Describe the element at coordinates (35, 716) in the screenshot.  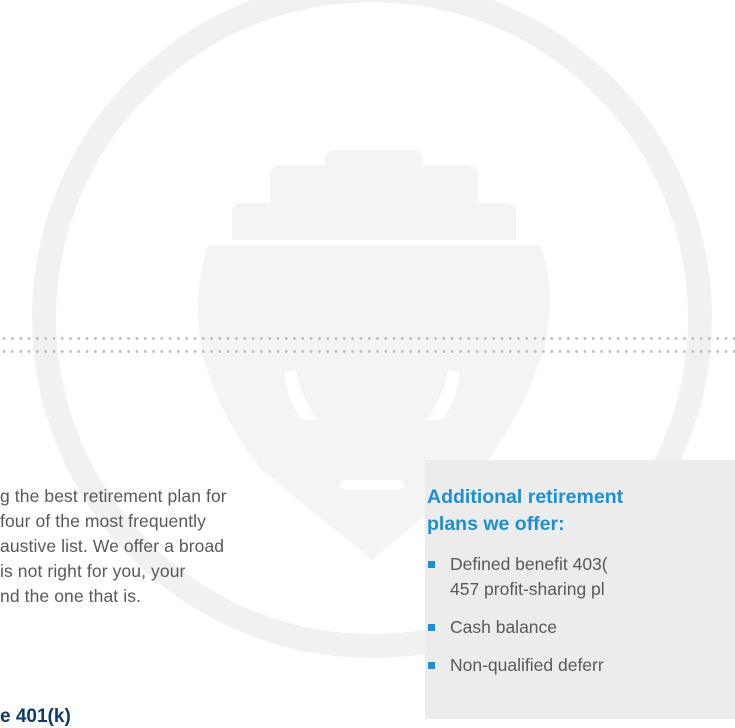
I see `section-heading-401k: e 401(k)` at that location.